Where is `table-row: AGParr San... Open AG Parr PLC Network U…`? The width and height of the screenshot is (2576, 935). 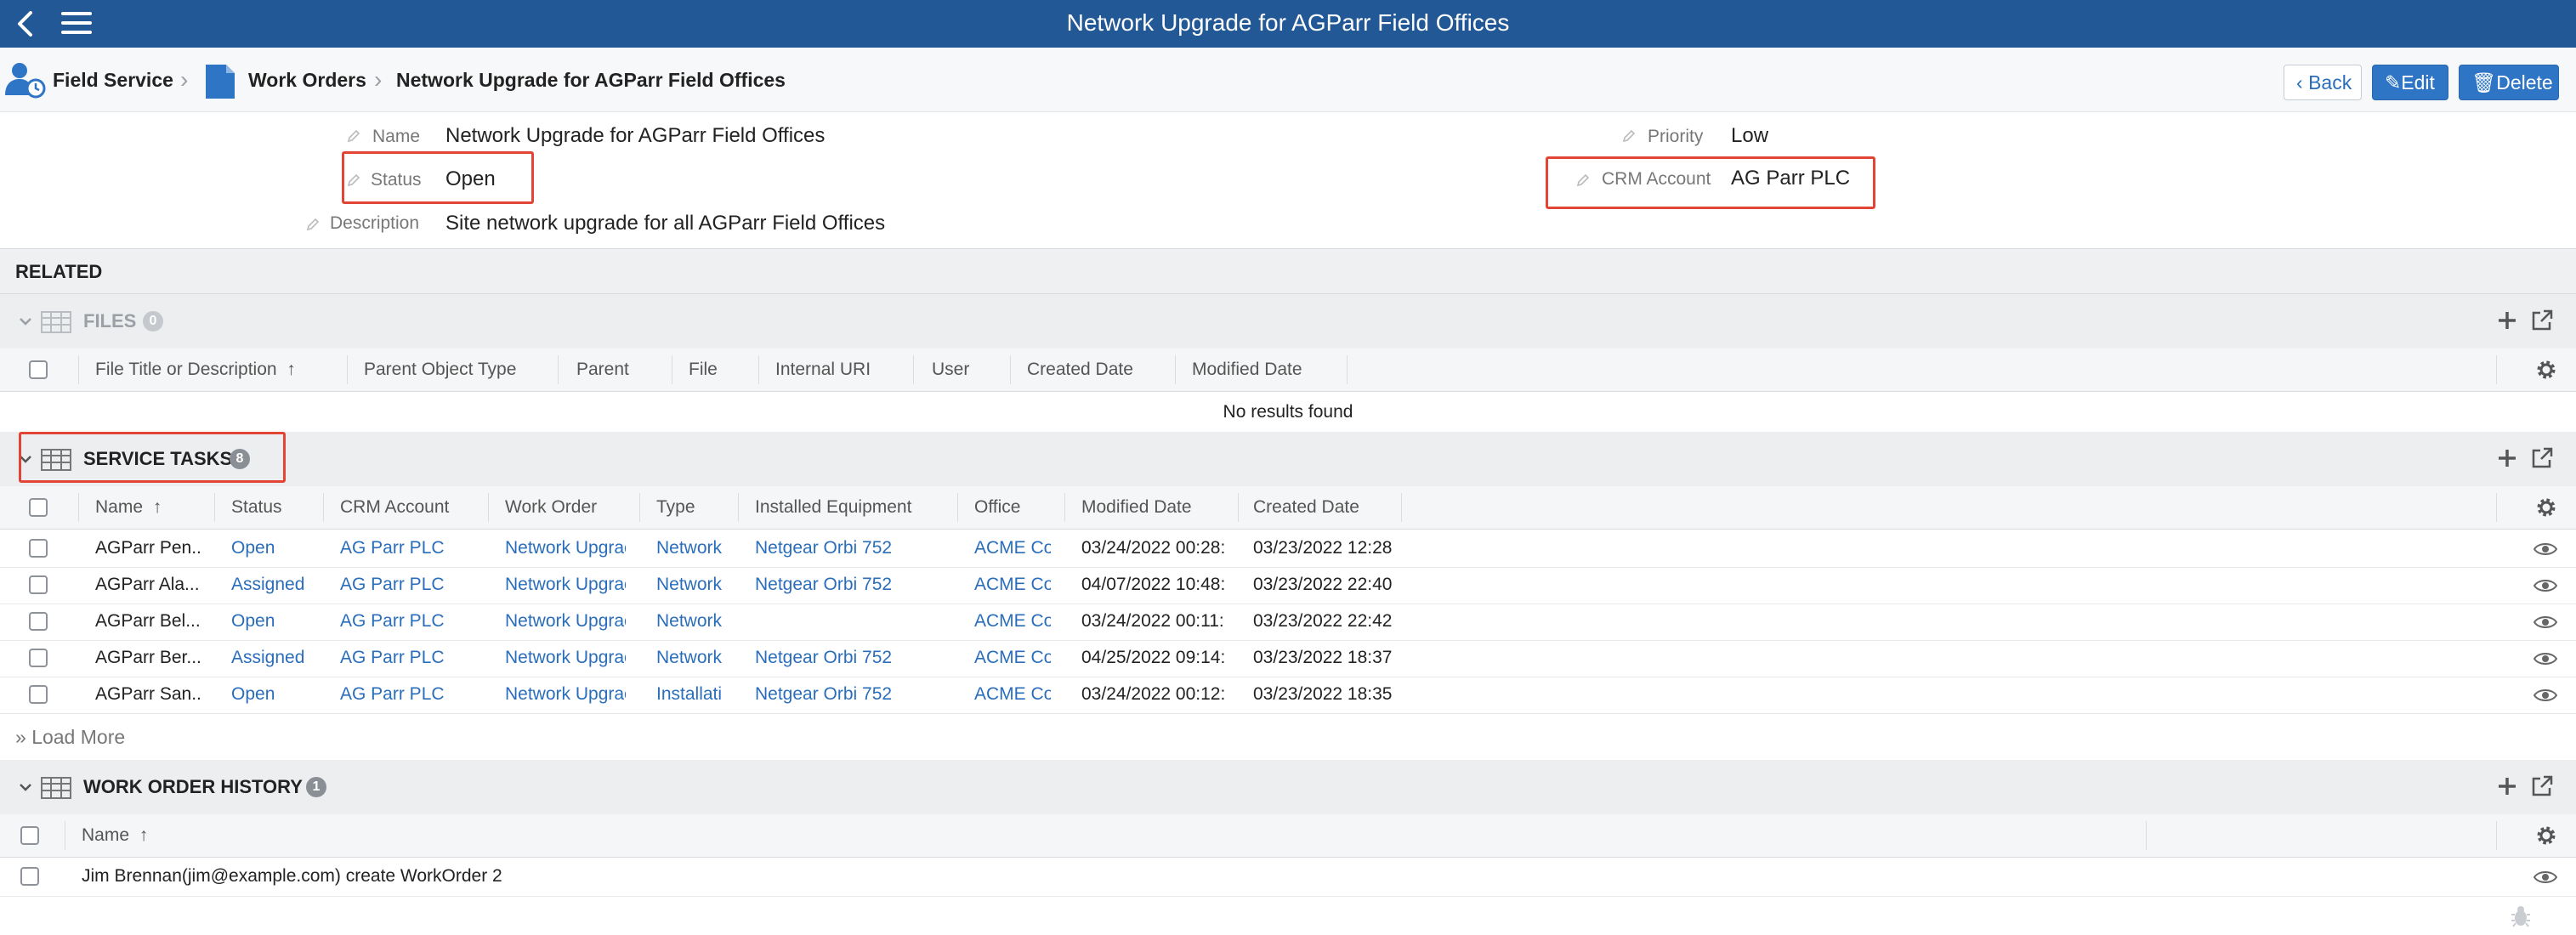
table-row: AGParr San... Open AG Parr PLC Network U… is located at coordinates (1288, 695).